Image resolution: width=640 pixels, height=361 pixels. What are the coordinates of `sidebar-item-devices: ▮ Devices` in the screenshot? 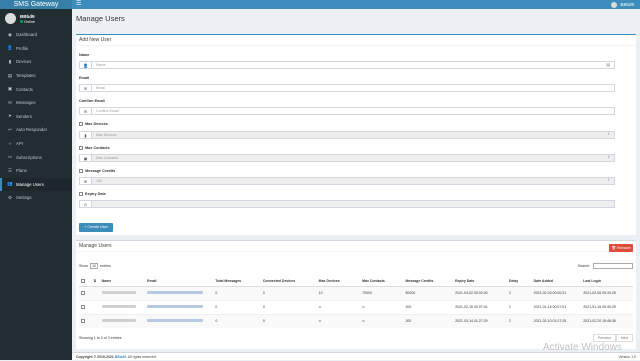 It's located at (36, 62).